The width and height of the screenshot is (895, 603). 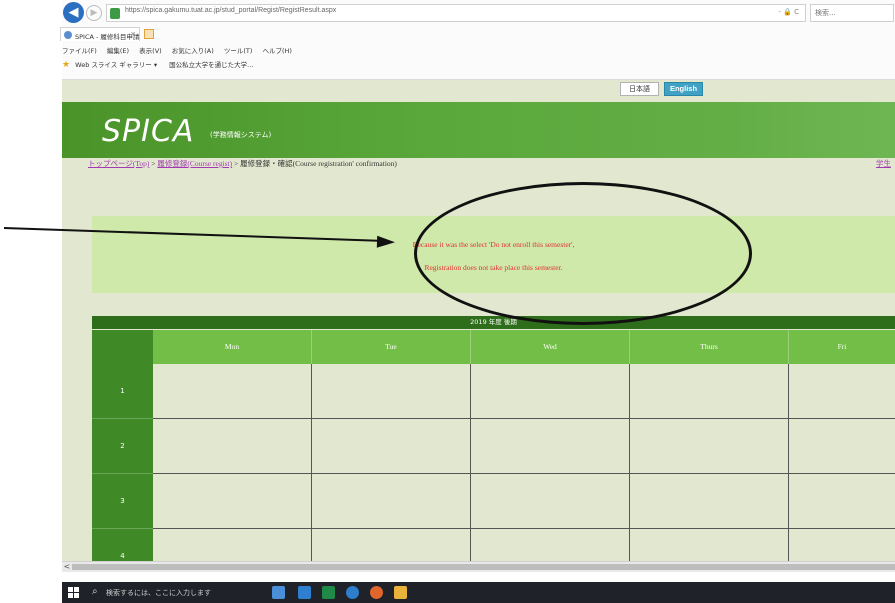 What do you see at coordinates (639, 89) in the screenshot?
I see `japanese-button: 日本語` at bounding box center [639, 89].